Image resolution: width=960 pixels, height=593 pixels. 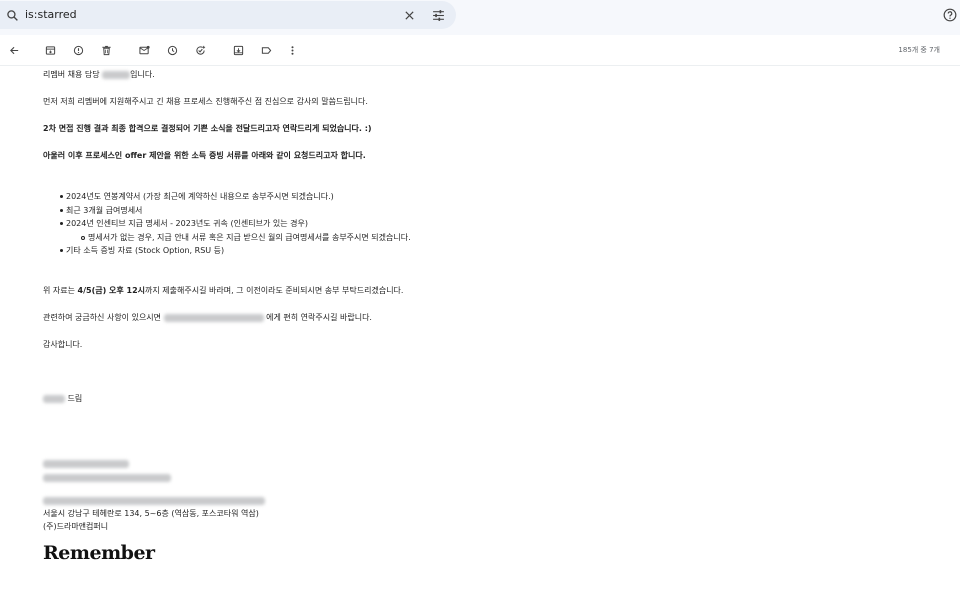 I want to click on search-bar: is:starred, so click(x=228, y=15).